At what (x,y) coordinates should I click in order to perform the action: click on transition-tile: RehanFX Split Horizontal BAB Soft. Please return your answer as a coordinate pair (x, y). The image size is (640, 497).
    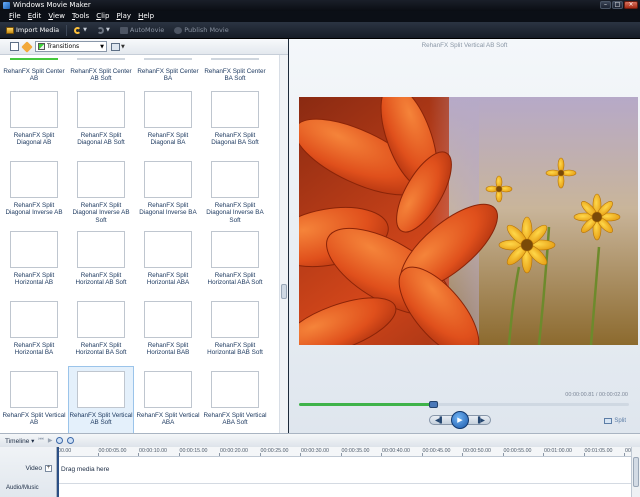
    Looking at the image, I should click on (235, 329).